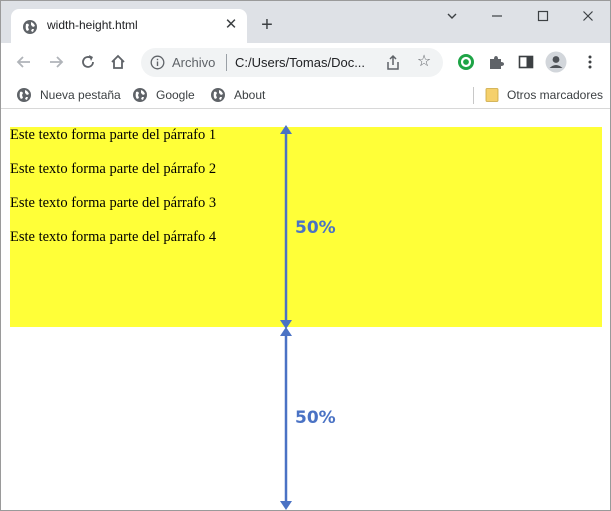  I want to click on reload-icon, so click(88, 61).